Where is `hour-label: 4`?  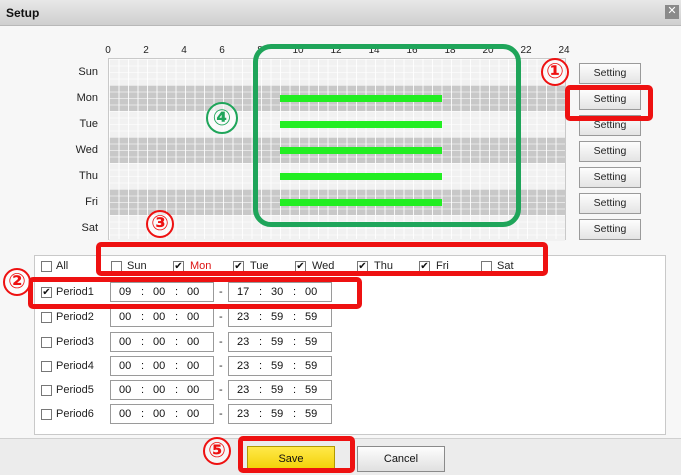
hour-label: 4 is located at coordinates (184, 50).